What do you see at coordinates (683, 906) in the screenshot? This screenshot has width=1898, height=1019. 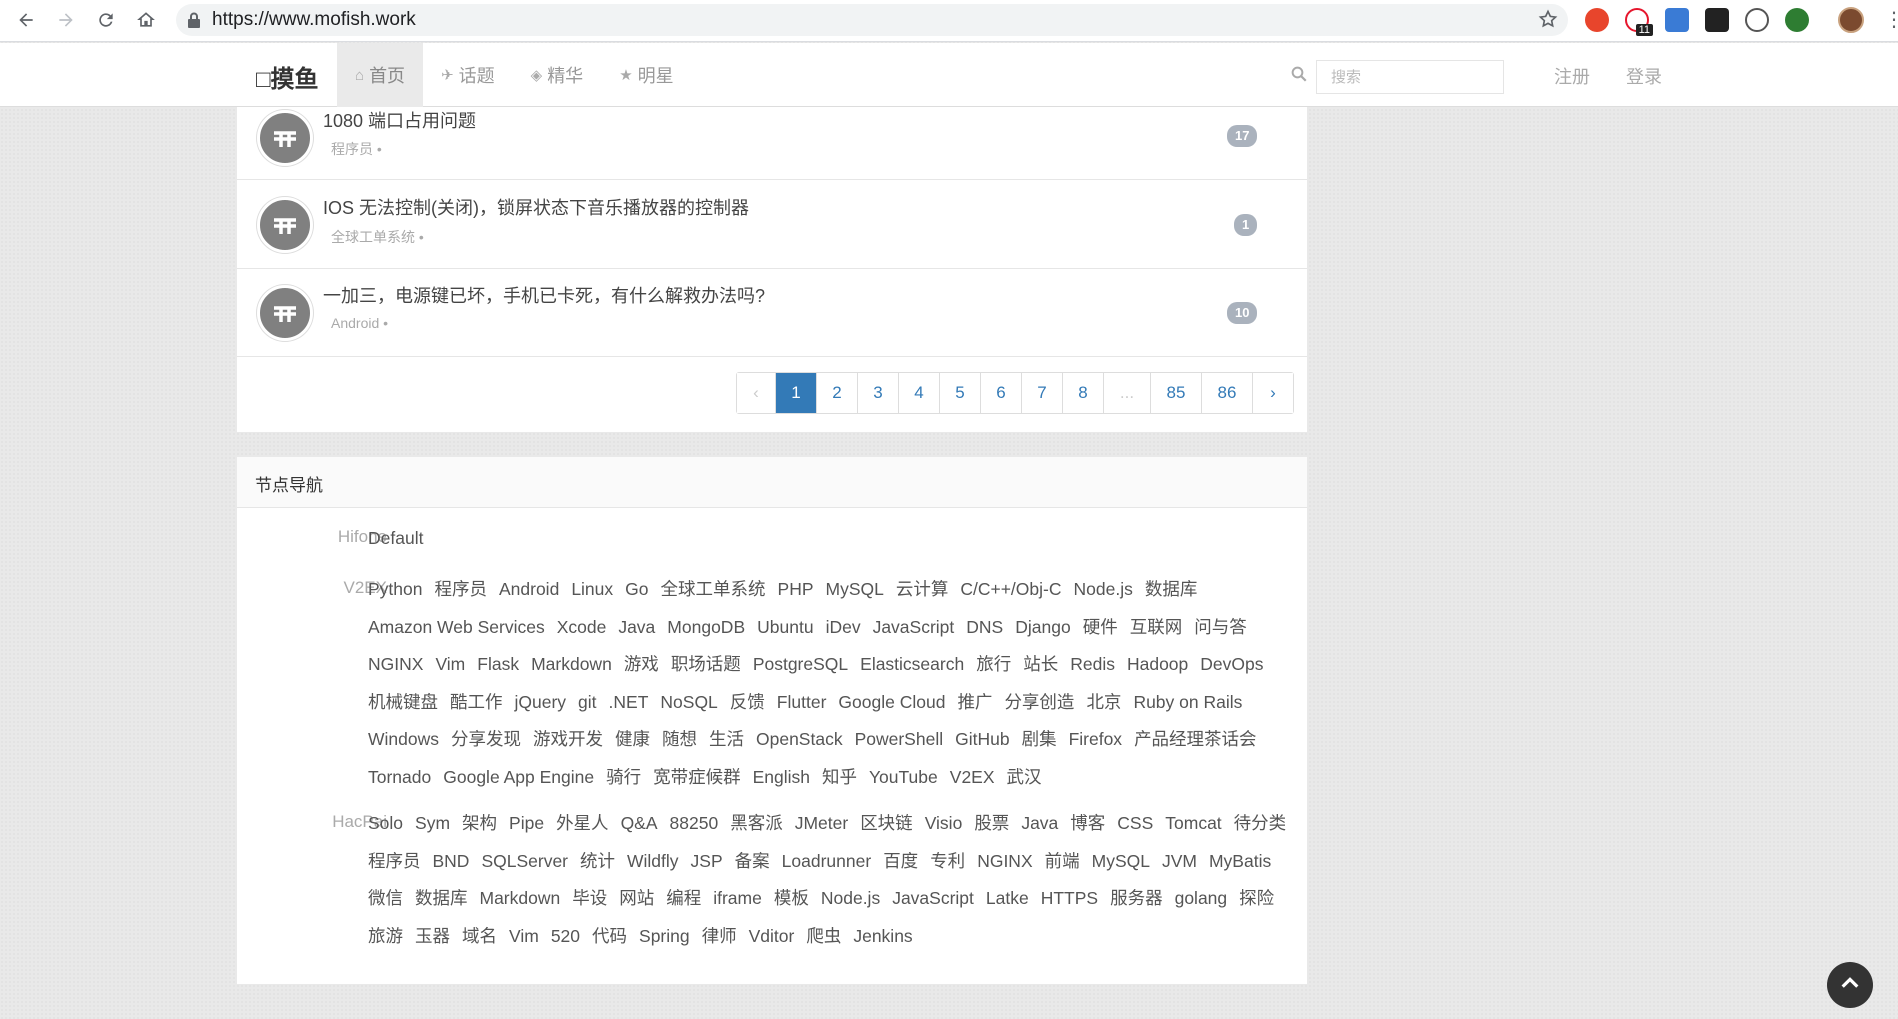 I see `node-link: 编程` at bounding box center [683, 906].